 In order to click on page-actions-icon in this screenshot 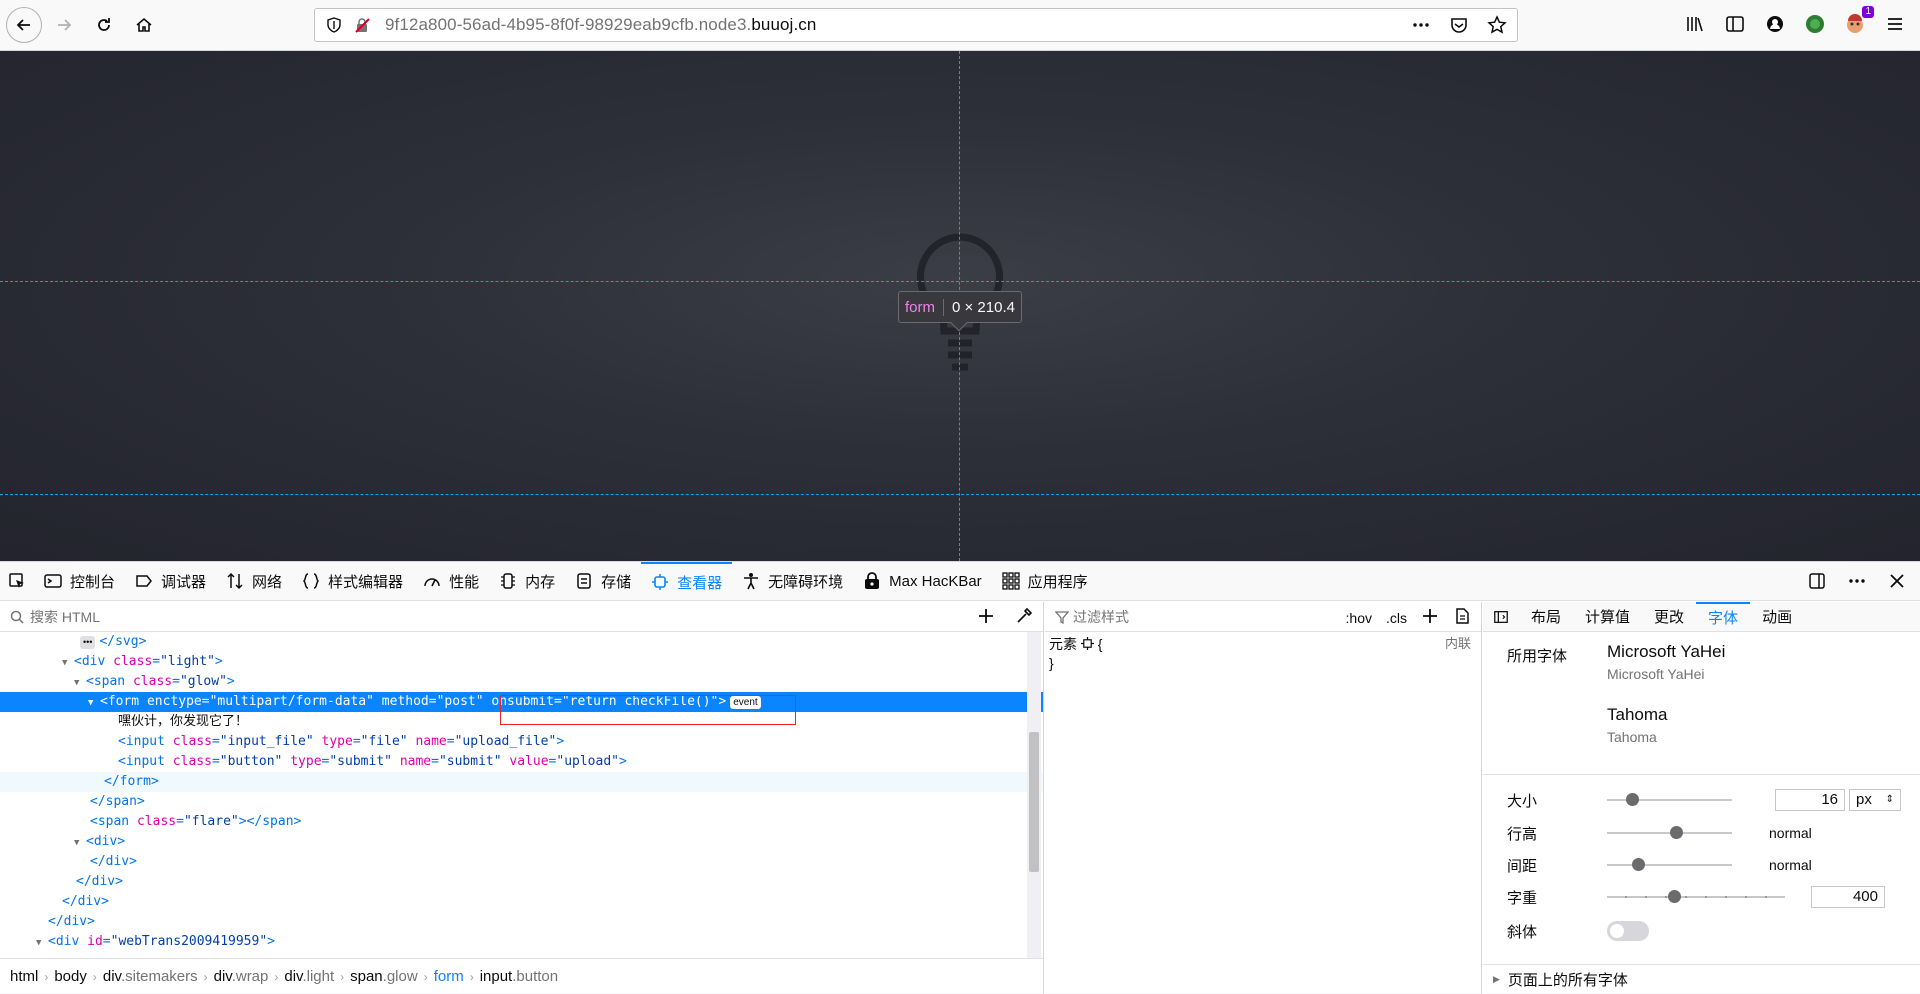, I will do `click(1421, 25)`.